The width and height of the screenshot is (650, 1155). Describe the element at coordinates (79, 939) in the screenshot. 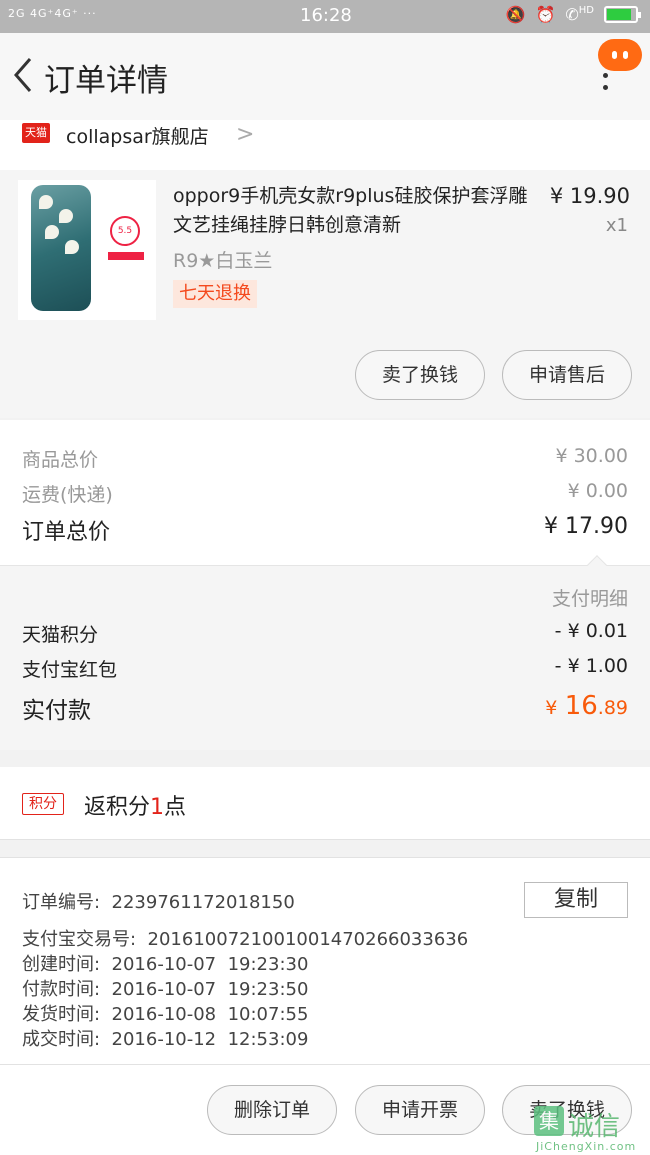

I see `alipay-number-label: 支付宝交易号:` at that location.